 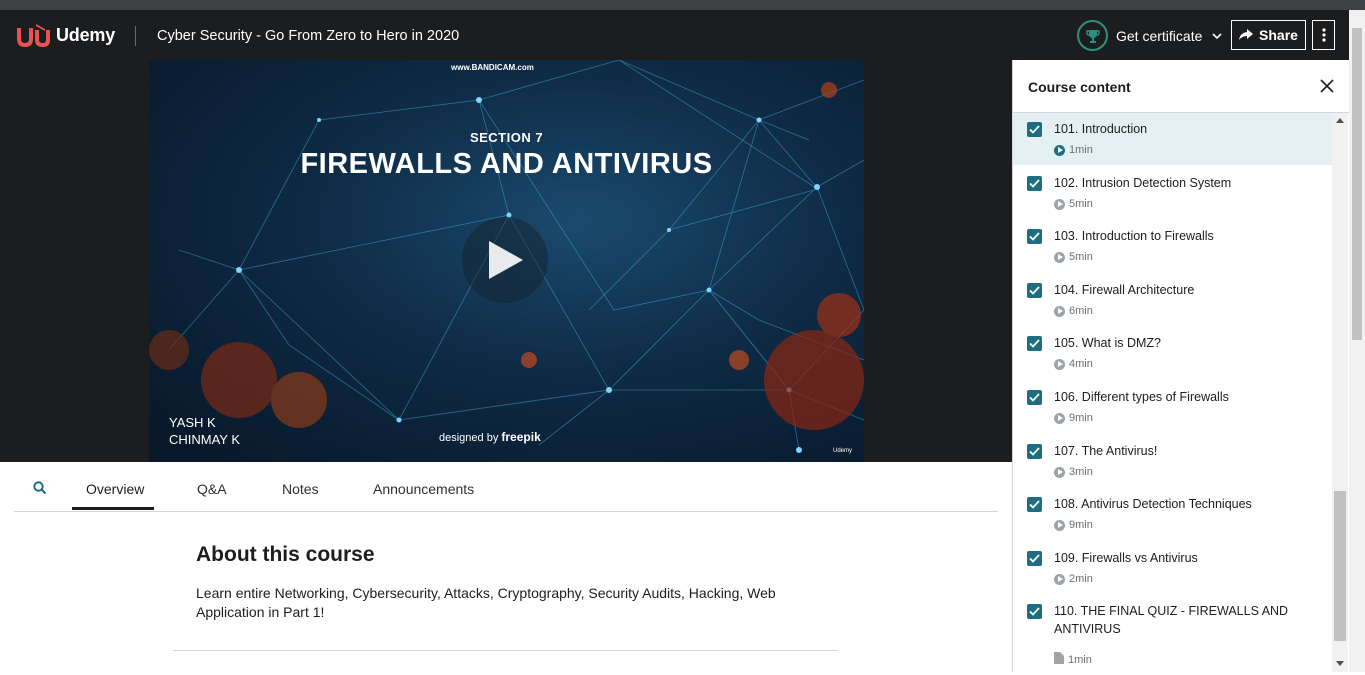 What do you see at coordinates (1134, 236) in the screenshot?
I see `lecture-title: 103. Introduction to Firewalls` at bounding box center [1134, 236].